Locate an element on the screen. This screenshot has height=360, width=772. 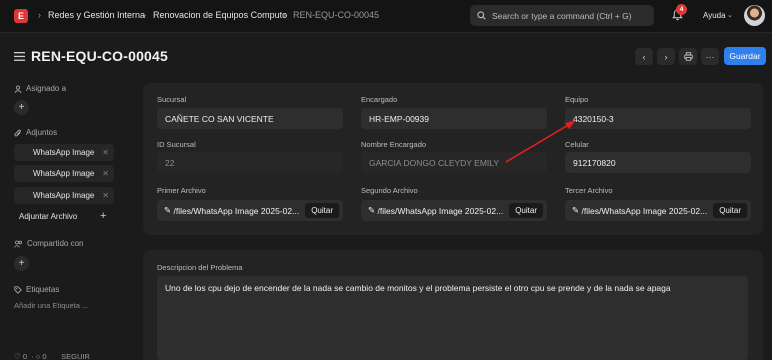
equipo-label: Equipo is located at coordinates (577, 99).